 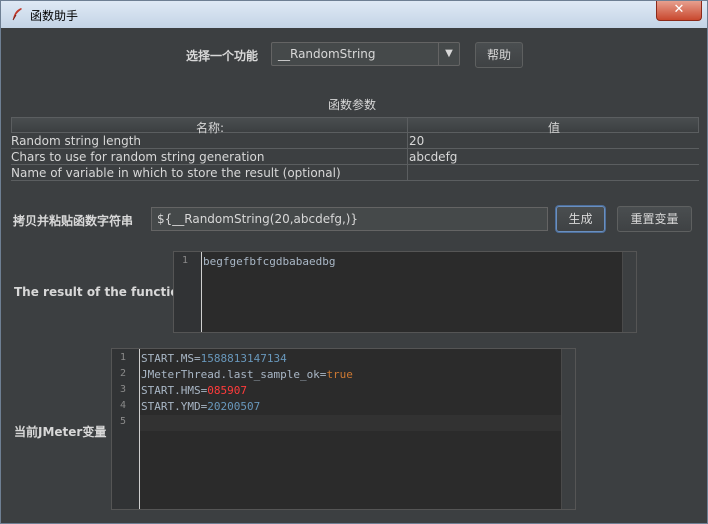 What do you see at coordinates (354, 14) in the screenshot?
I see `title-bar: 函数助手 ✕` at bounding box center [354, 14].